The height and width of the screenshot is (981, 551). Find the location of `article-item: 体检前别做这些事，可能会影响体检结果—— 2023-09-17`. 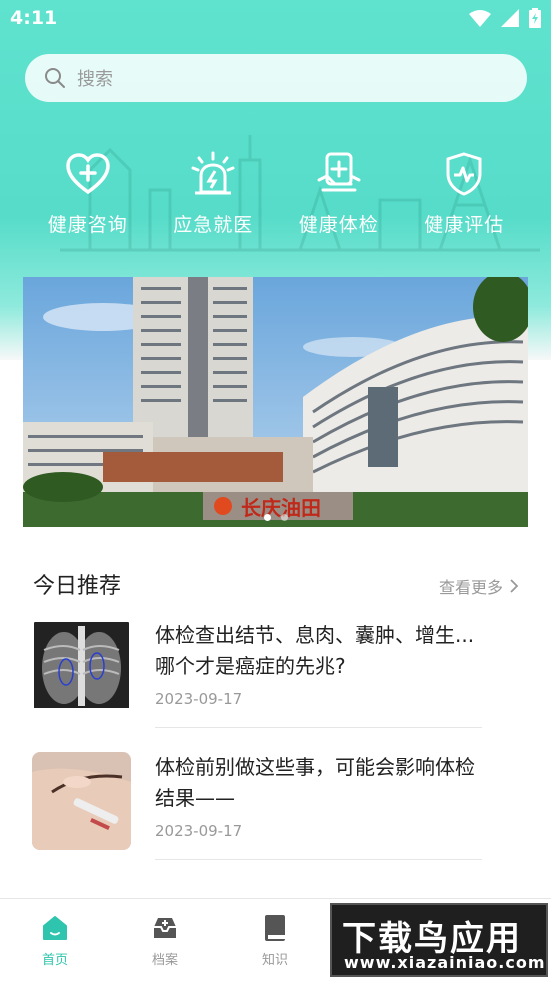

article-item: 体检前别做这些事，可能会影响体检结果—— 2023-09-17 is located at coordinates (257, 809).